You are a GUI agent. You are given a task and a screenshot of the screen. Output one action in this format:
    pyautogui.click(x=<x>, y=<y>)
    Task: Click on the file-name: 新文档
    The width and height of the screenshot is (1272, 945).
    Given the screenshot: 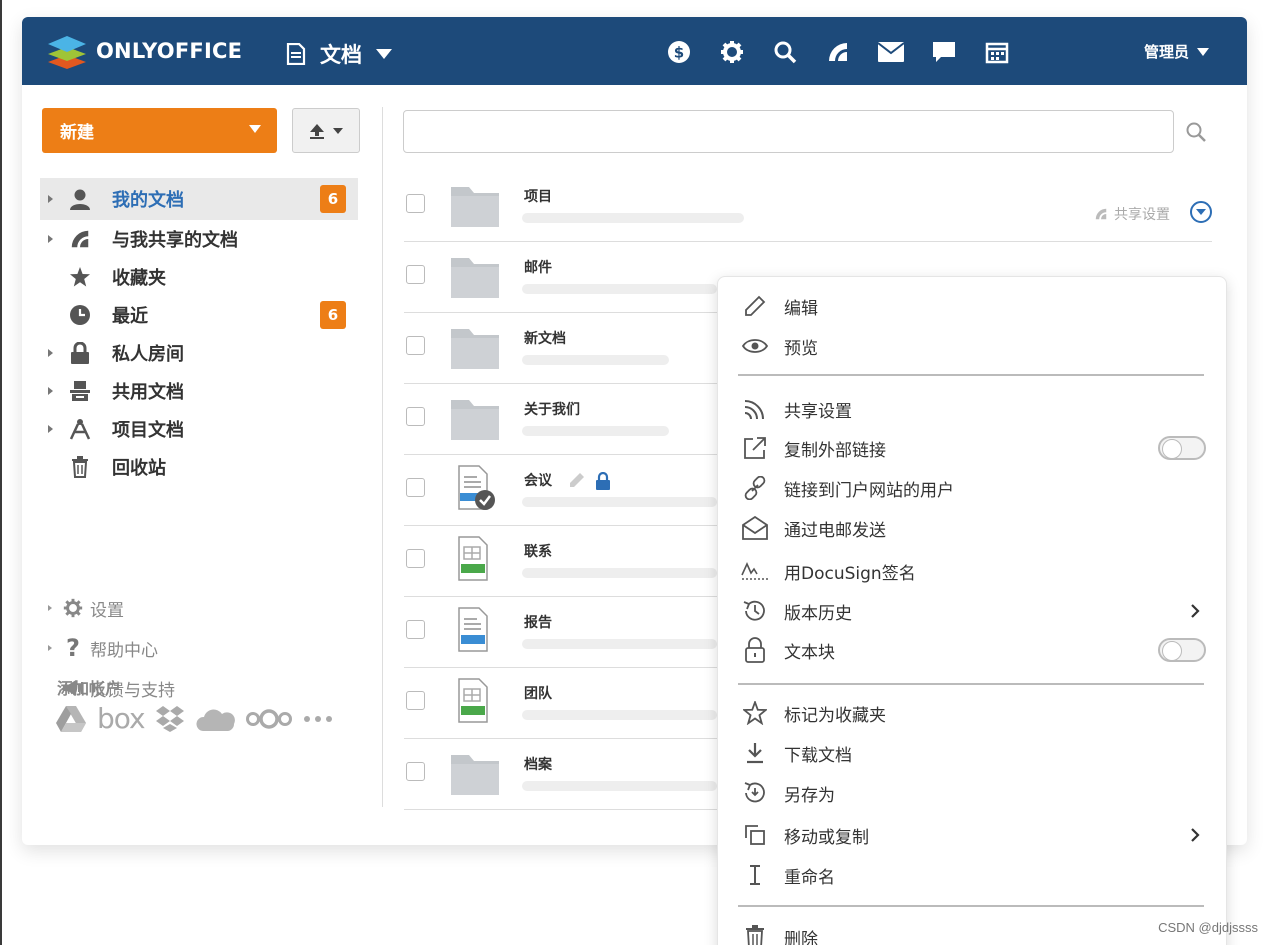 What is the action you would take?
    pyautogui.click(x=545, y=338)
    